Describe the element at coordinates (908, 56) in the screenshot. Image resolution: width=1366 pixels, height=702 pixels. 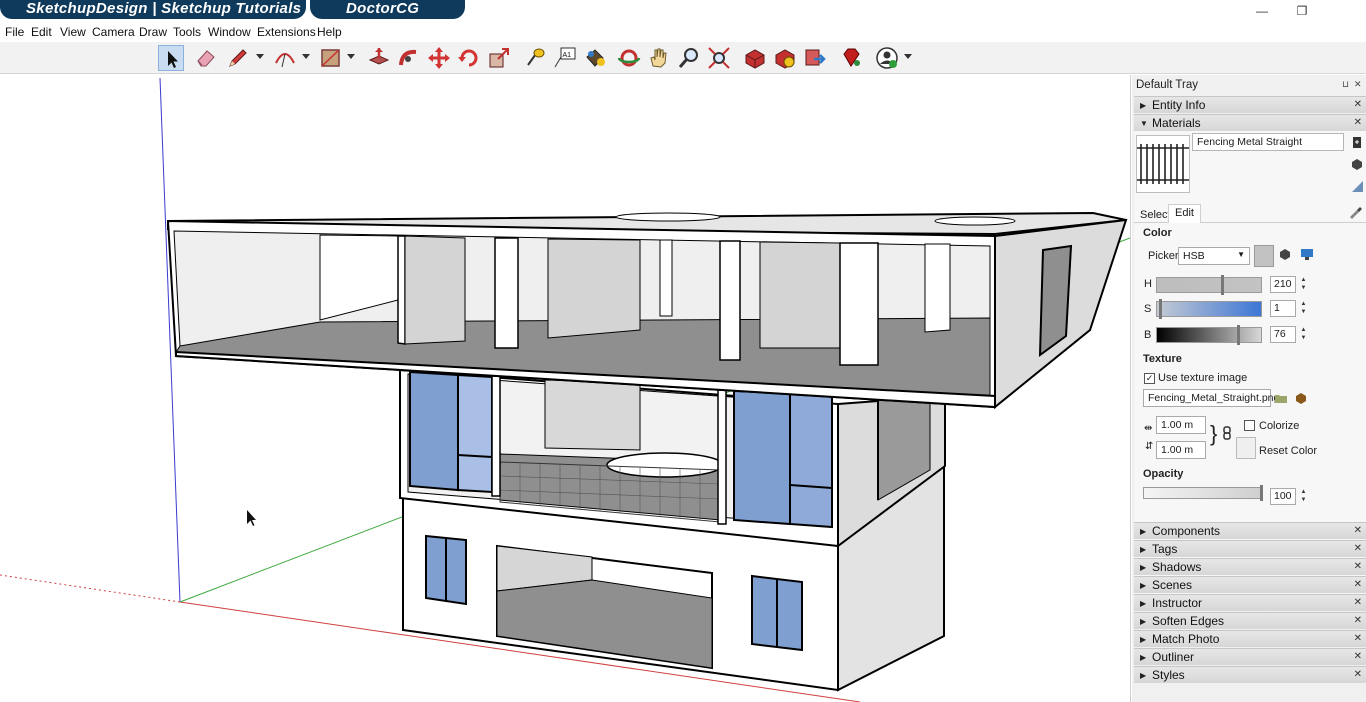
I see `account-dropdown-arrow-icon` at that location.